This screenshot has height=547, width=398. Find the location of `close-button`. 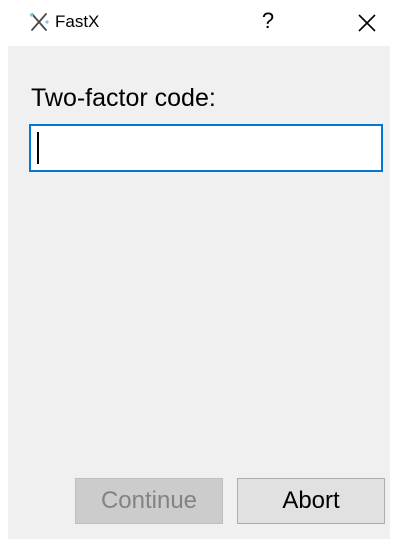

close-button is located at coordinates (367, 23).